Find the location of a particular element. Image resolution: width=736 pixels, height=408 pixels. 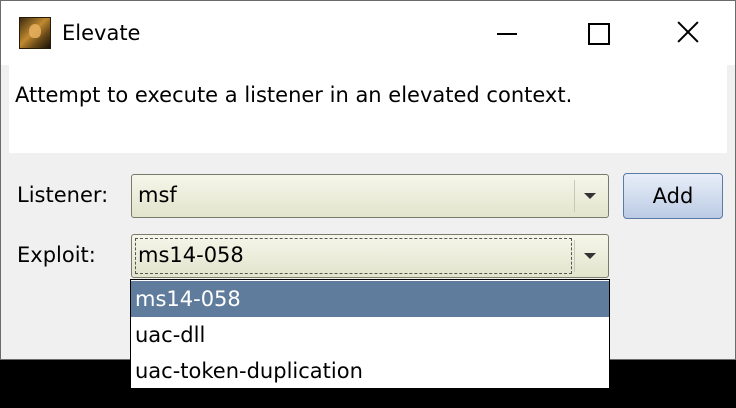

exploit-dropdown-button is located at coordinates (589, 256).